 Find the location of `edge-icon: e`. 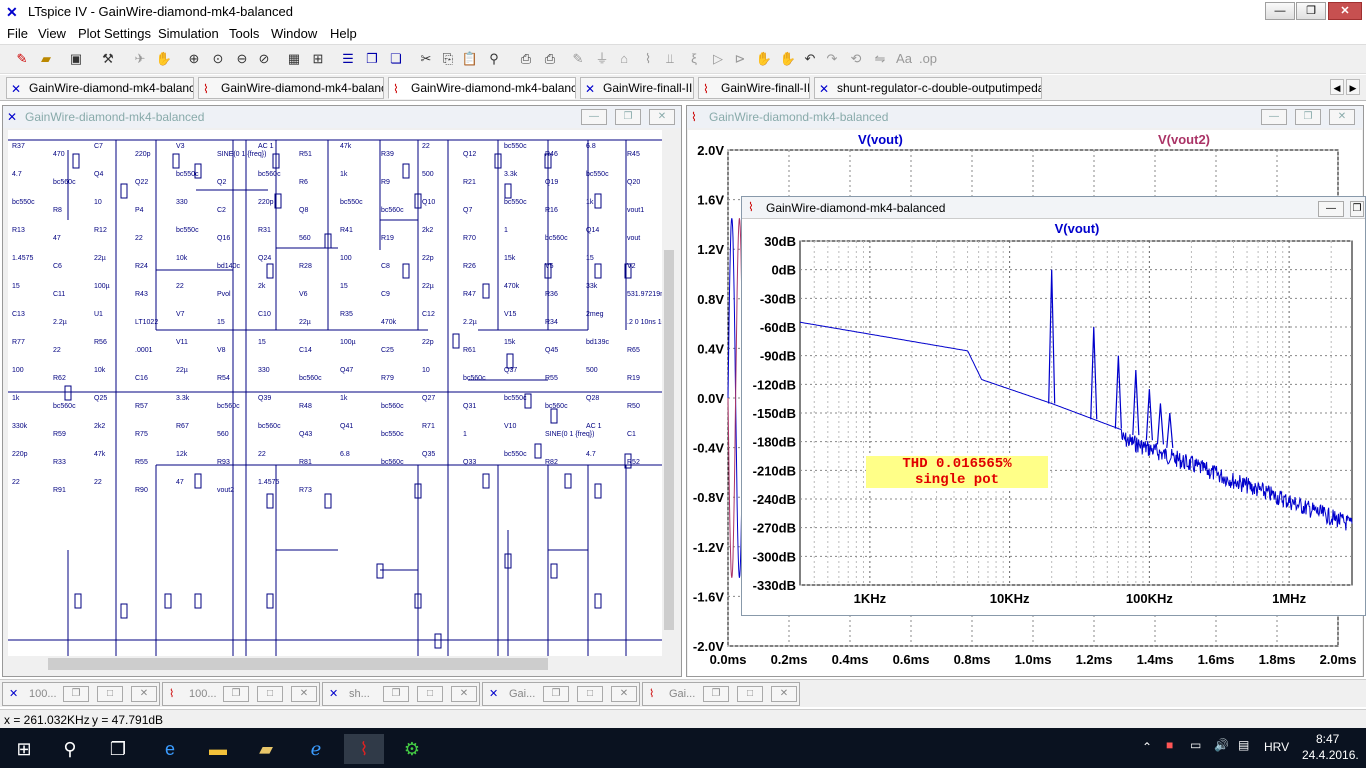

edge-icon: e is located at coordinates (170, 749).